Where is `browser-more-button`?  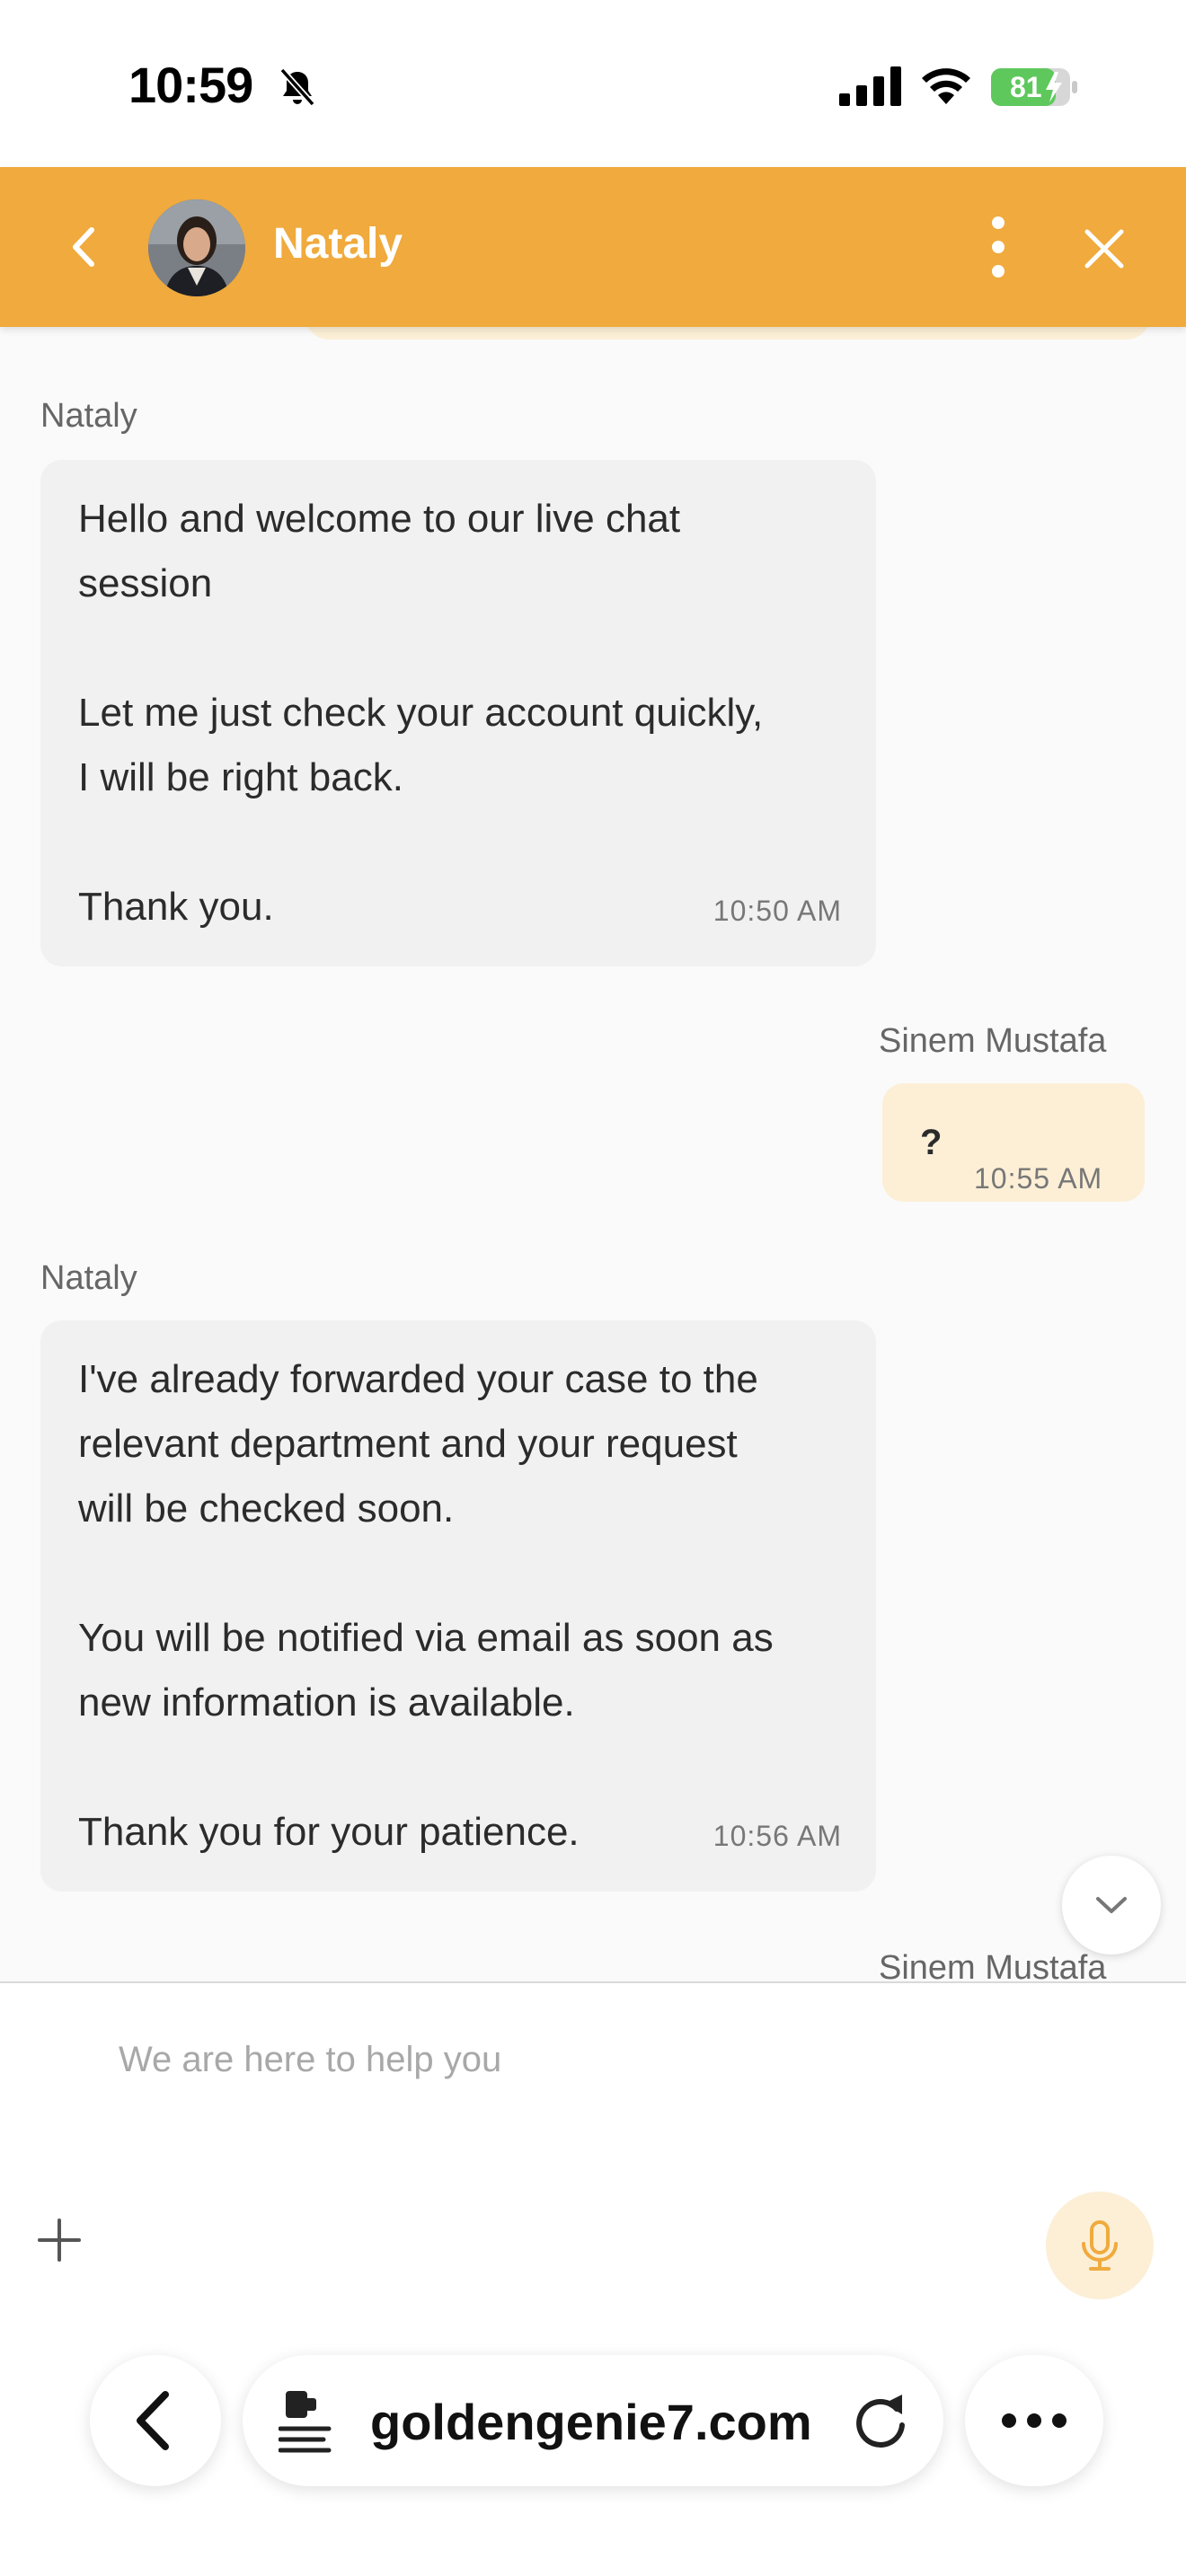
browser-more-button is located at coordinates (1034, 2420).